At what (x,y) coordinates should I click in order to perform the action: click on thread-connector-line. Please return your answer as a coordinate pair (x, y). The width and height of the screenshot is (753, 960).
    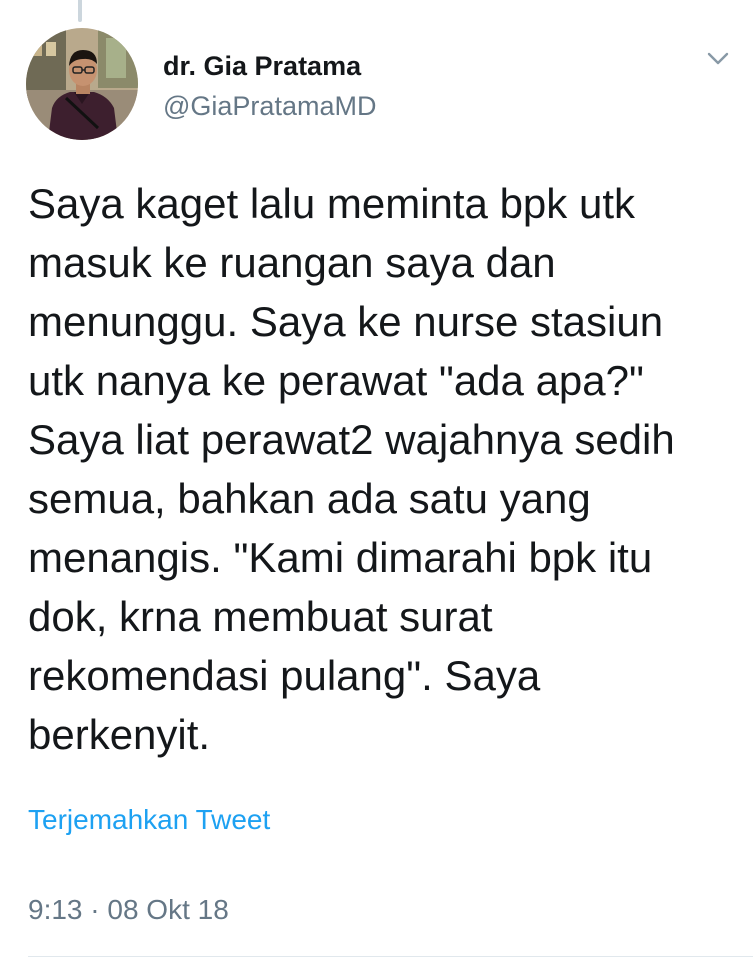
    Looking at the image, I should click on (80, 11).